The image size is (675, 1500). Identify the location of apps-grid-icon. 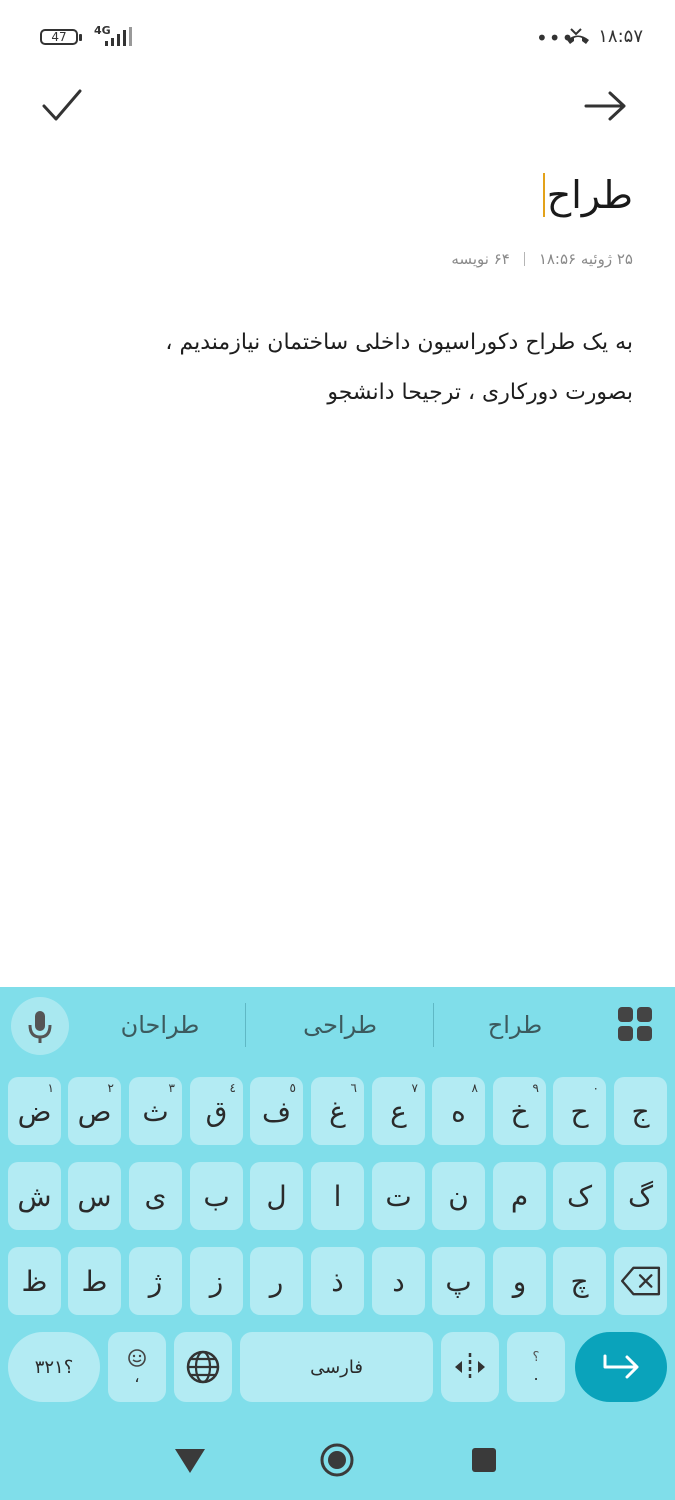
(635, 1024).